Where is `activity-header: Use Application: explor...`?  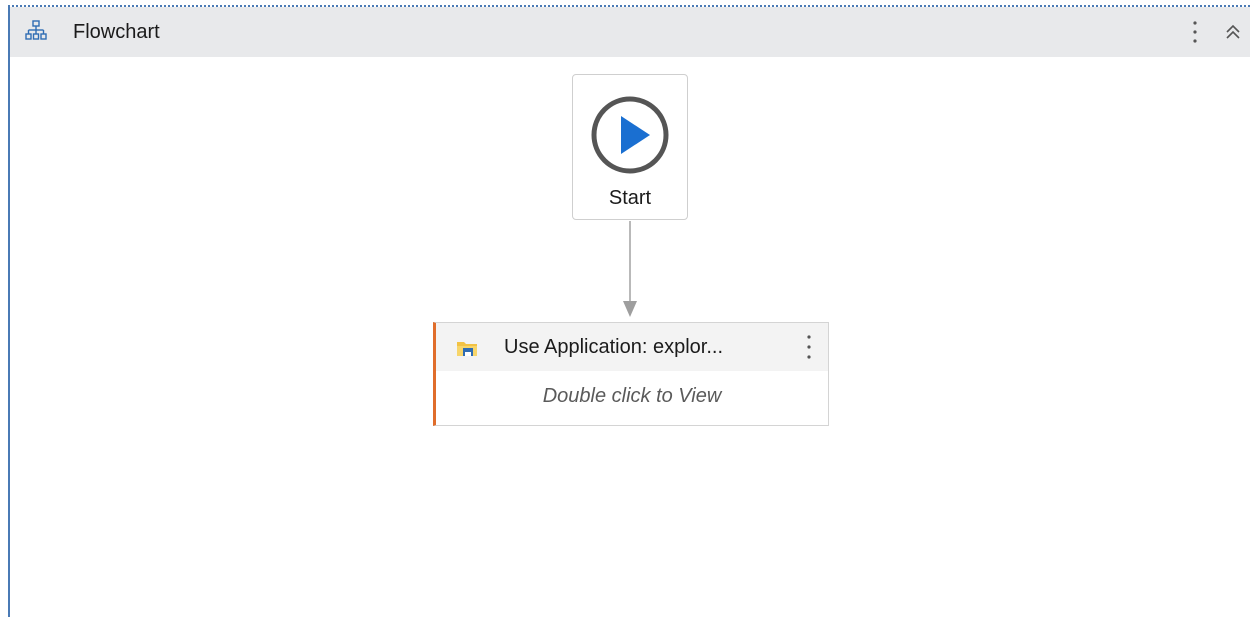 activity-header: Use Application: explor... is located at coordinates (632, 347).